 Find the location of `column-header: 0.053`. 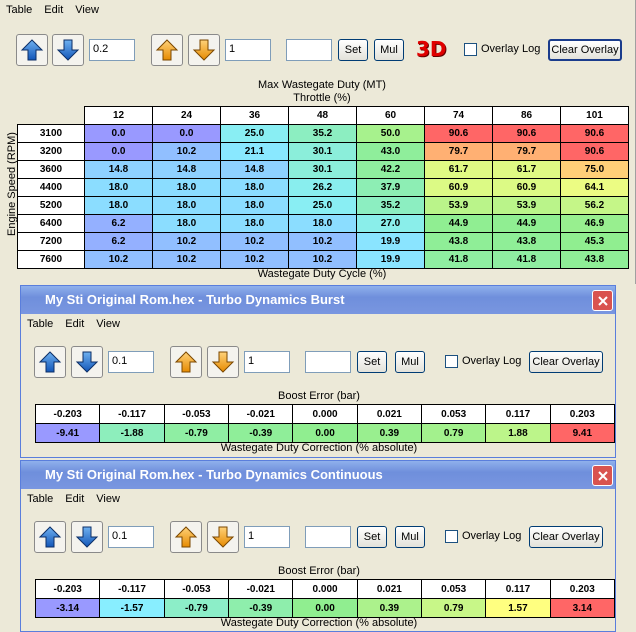

column-header: 0.053 is located at coordinates (454, 589).